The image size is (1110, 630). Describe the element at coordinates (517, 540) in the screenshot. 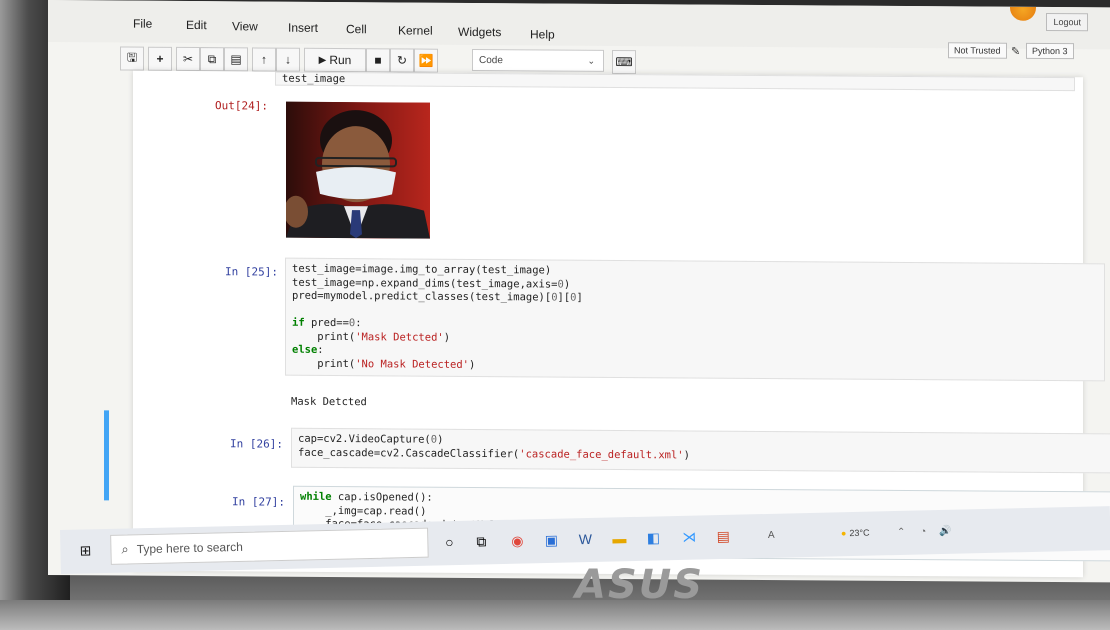

I see `chrome-icon: ◉` at that location.